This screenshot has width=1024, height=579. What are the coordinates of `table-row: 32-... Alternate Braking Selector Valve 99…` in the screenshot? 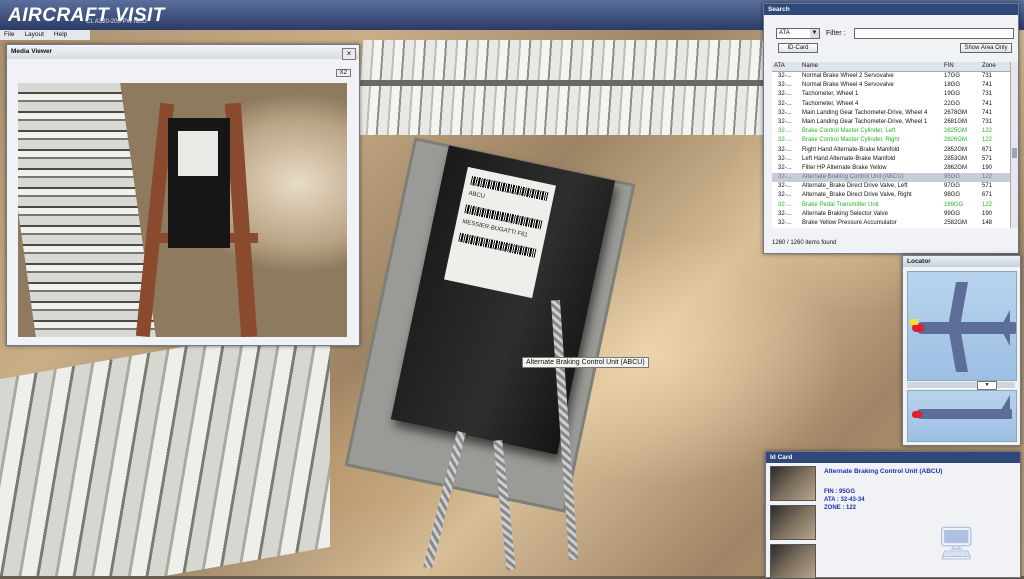 It's located at (892, 214).